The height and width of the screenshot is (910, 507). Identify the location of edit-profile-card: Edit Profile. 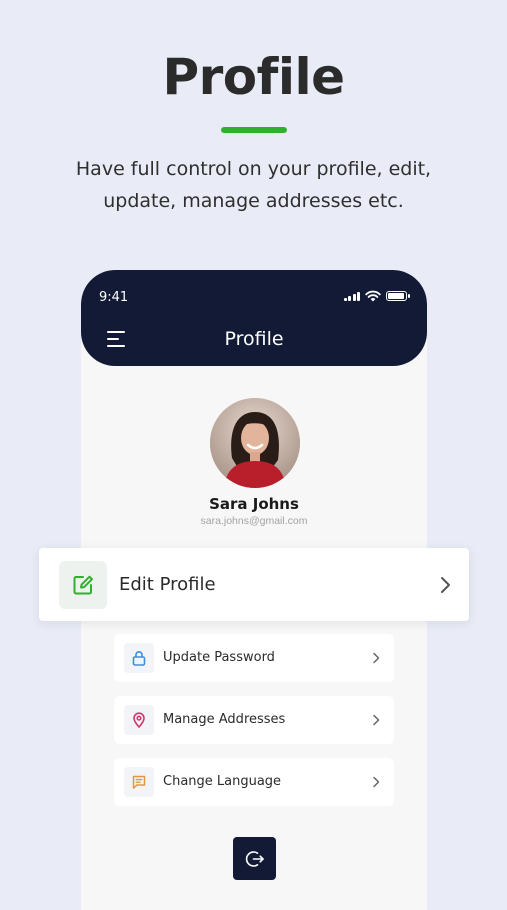
(254, 584).